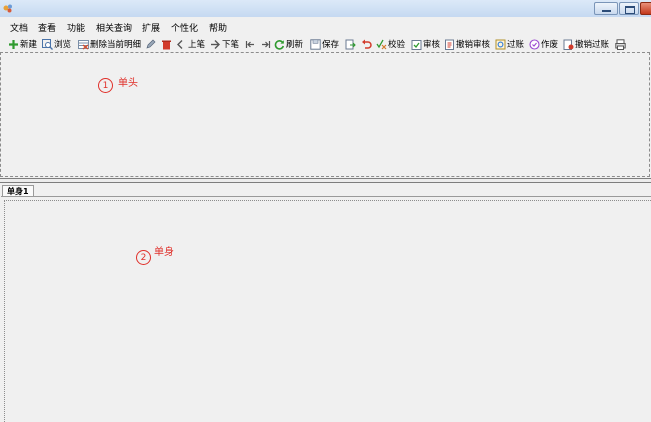 Image resolution: width=651 pixels, height=422 pixels. Describe the element at coordinates (218, 27) in the screenshot. I see `menu-help: 帮助` at that location.